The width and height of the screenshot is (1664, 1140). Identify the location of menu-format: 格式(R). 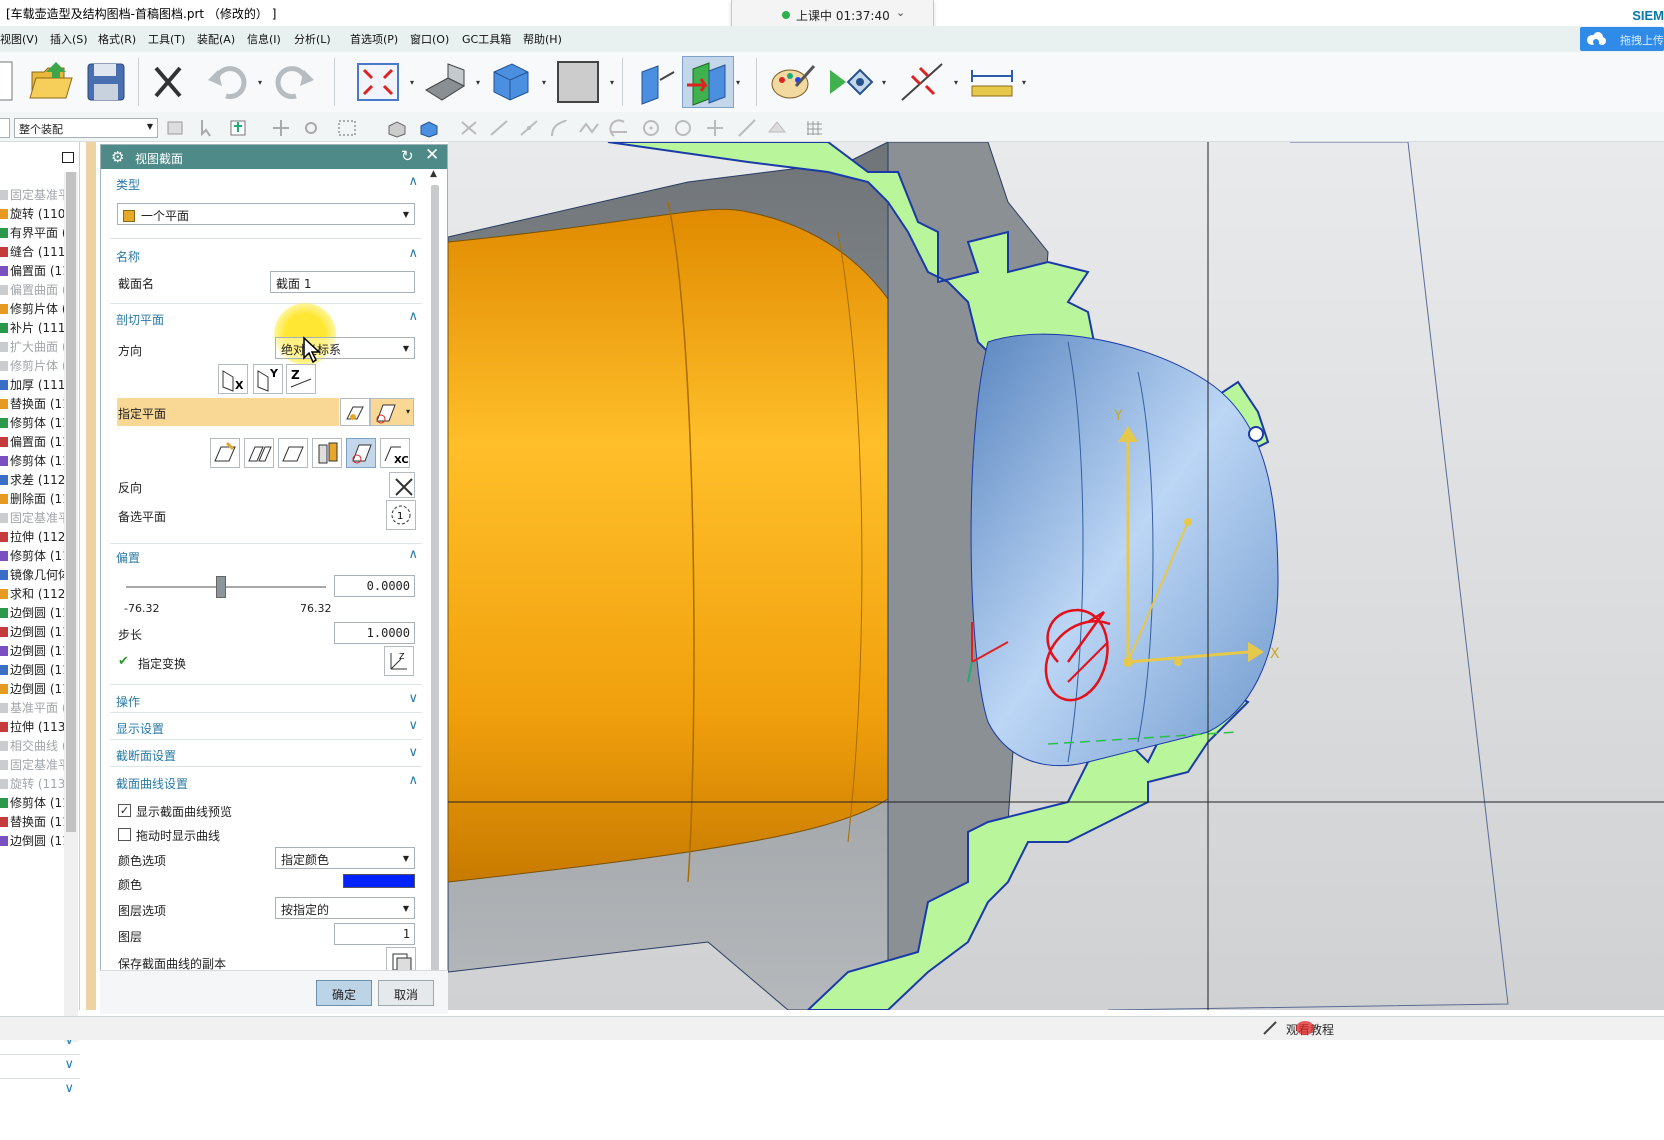
(117, 39).